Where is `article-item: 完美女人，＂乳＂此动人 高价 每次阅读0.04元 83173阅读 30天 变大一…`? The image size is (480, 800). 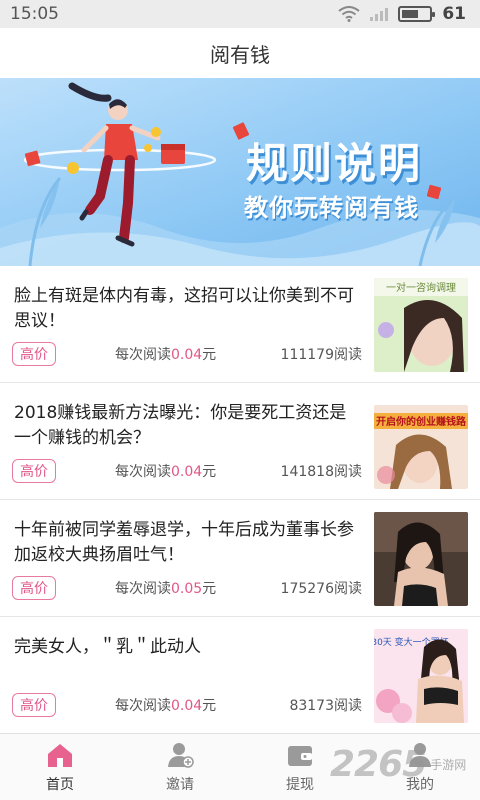 article-item: 完美女人，＂乳＂此动人 高价 每次阅读0.04元 83173阅读 30天 变大一… is located at coordinates (240, 675).